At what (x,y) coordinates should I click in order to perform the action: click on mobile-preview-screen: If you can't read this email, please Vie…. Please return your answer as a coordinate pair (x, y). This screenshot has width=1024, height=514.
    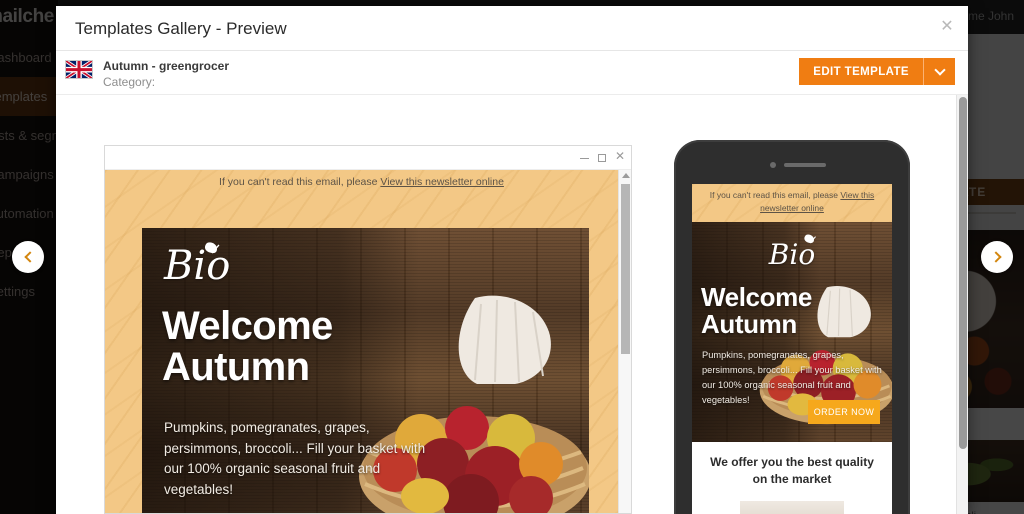
    Looking at the image, I should click on (792, 349).